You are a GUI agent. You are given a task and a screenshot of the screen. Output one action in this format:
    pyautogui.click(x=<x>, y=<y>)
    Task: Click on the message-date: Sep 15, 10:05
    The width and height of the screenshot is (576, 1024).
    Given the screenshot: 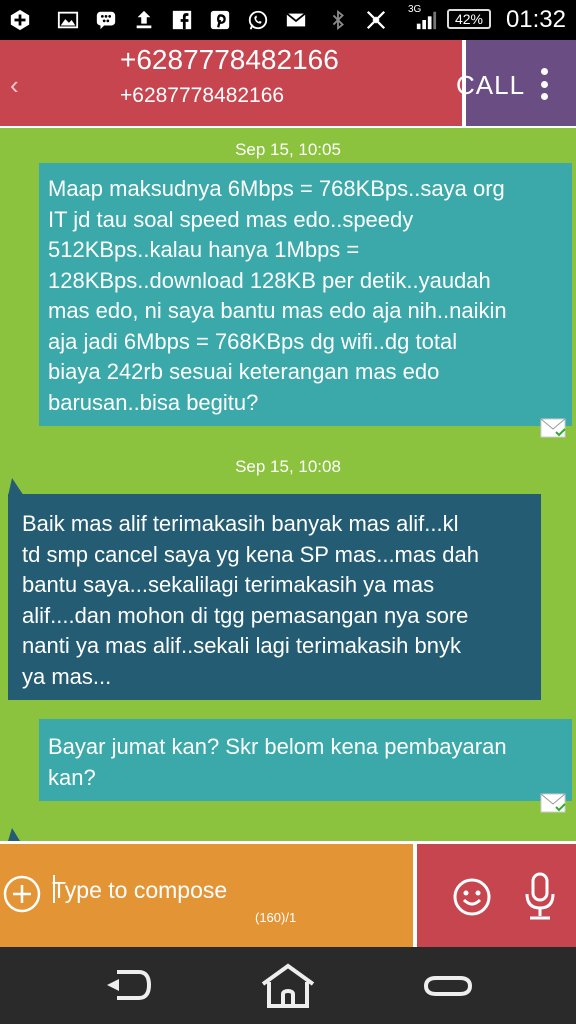 What is the action you would take?
    pyautogui.click(x=288, y=149)
    